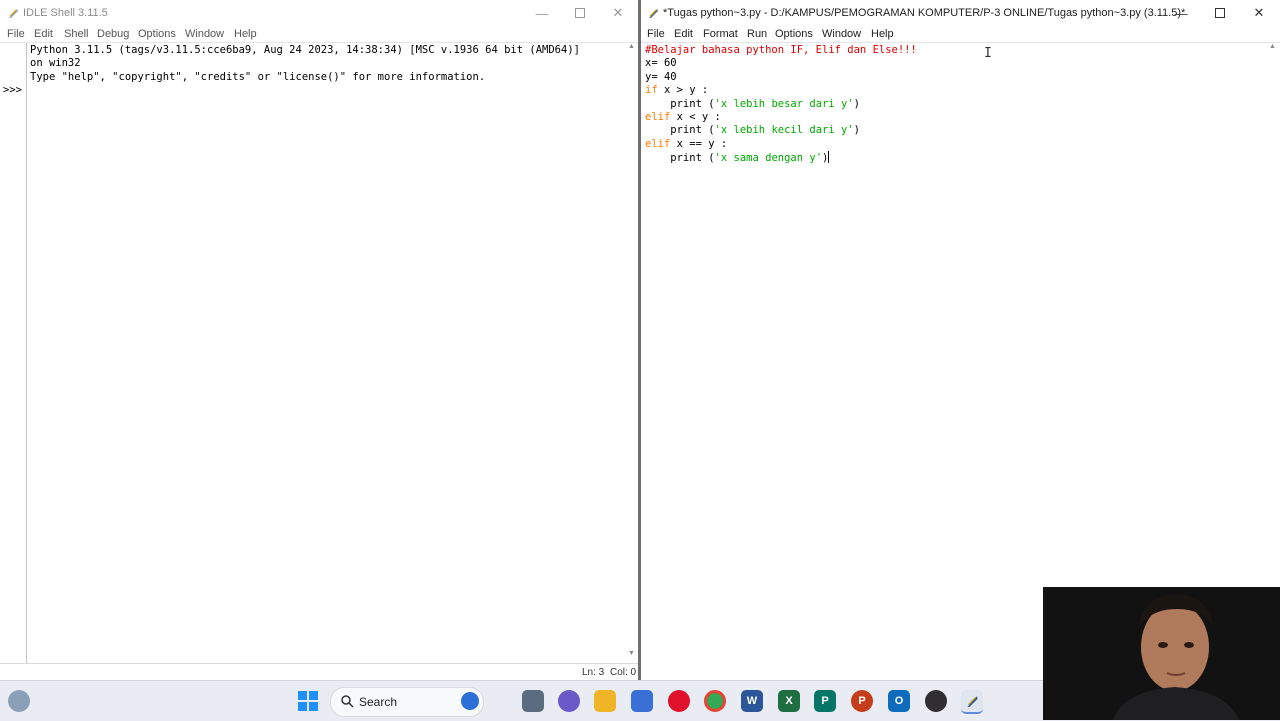 This screenshot has height=721, width=1280. I want to click on excel-icon: X, so click(789, 701).